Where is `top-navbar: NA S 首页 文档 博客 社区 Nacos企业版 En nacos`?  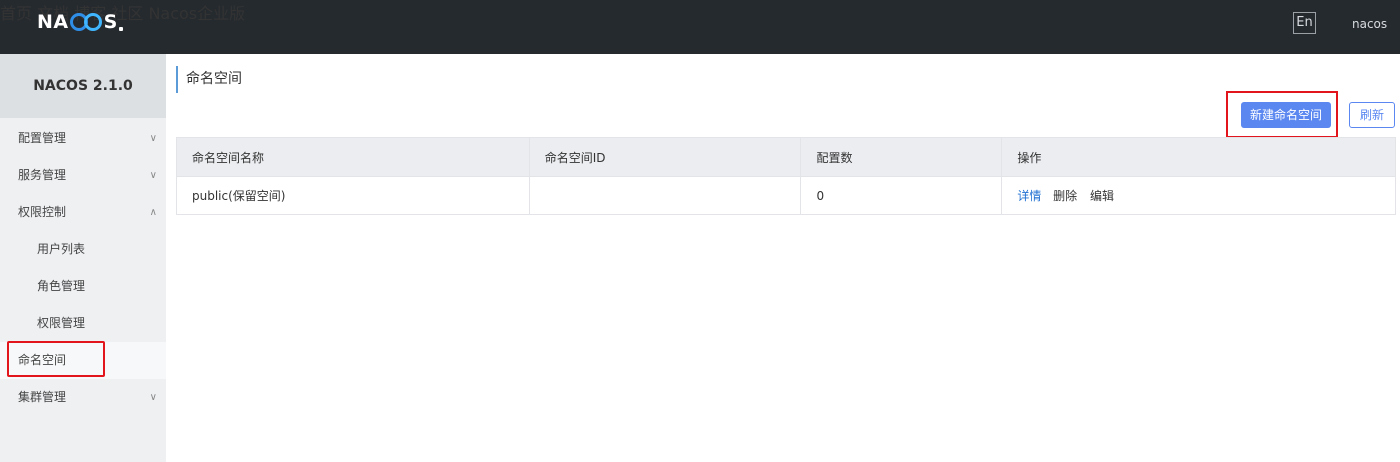
top-navbar: NA S 首页 文档 博客 社区 Nacos企业版 En nacos is located at coordinates (700, 27).